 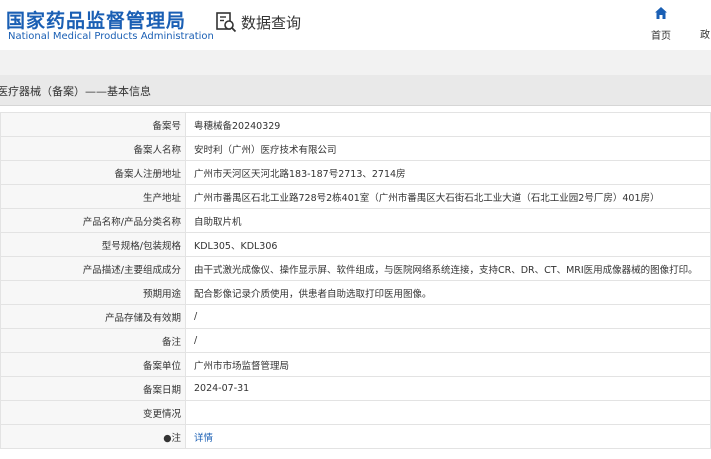 I want to click on data-search-icon, so click(x=226, y=22).